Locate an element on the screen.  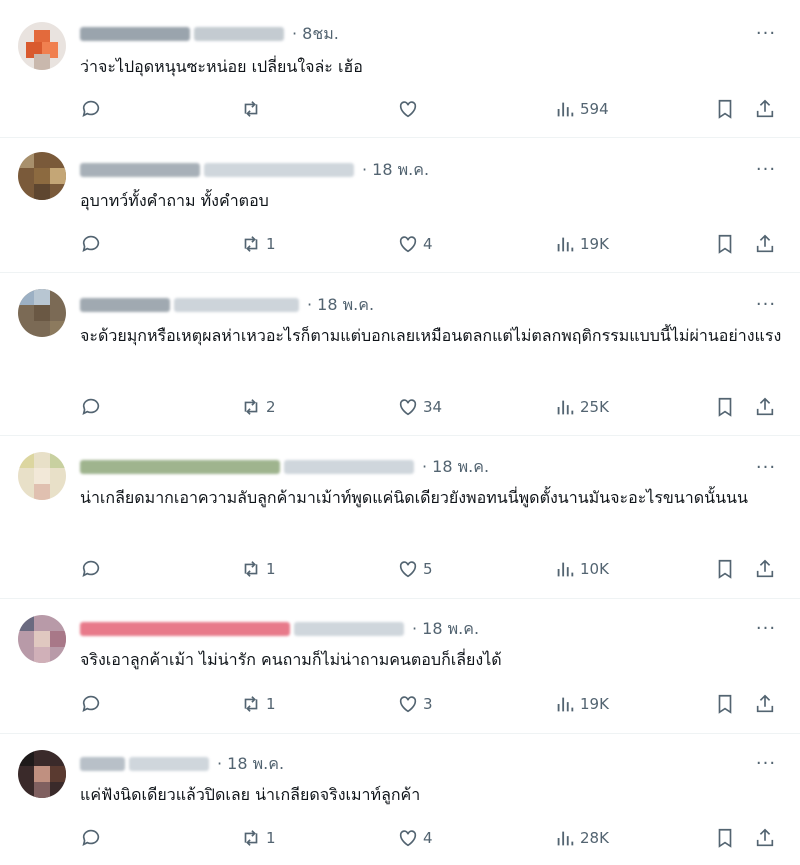
views-button: 25K is located at coordinates (581, 407).